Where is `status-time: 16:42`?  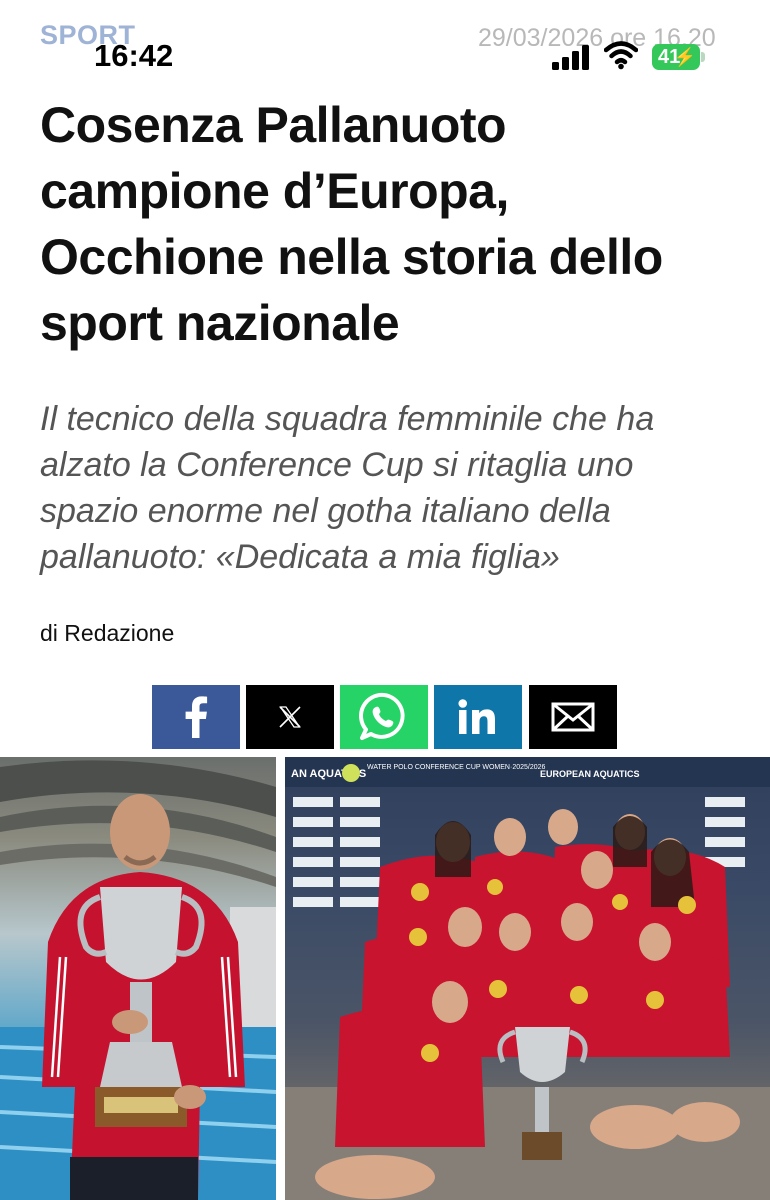 status-time: 16:42 is located at coordinates (134, 55).